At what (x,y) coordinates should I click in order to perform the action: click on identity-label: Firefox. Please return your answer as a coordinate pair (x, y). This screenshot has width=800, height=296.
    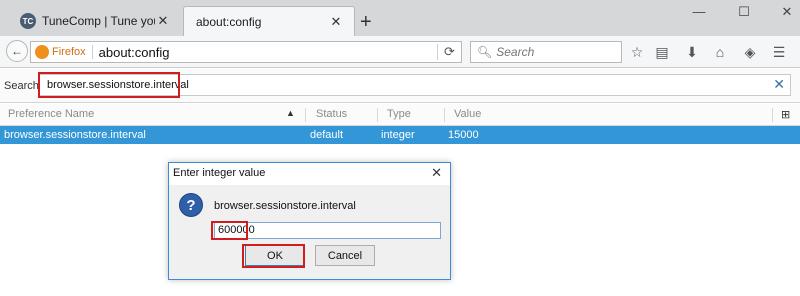
    Looking at the image, I should click on (69, 52).